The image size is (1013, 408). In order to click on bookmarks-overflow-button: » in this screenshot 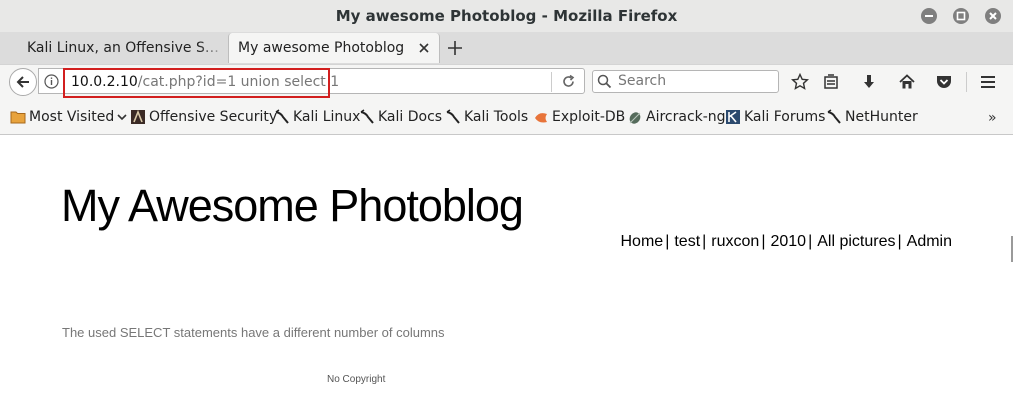, I will do `click(992, 118)`.